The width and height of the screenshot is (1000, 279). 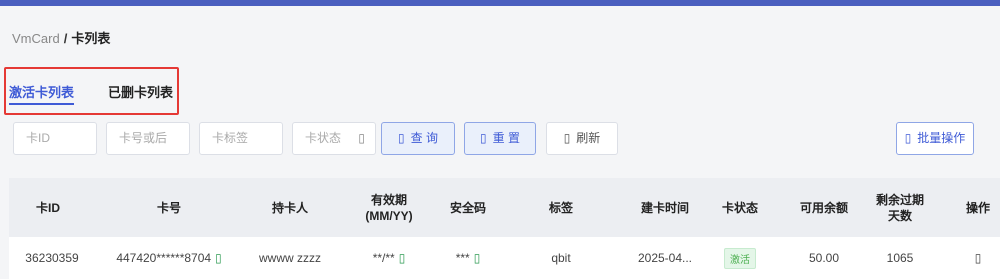 What do you see at coordinates (36, 38) in the screenshot?
I see `breadcrumb-root: VmCard` at bounding box center [36, 38].